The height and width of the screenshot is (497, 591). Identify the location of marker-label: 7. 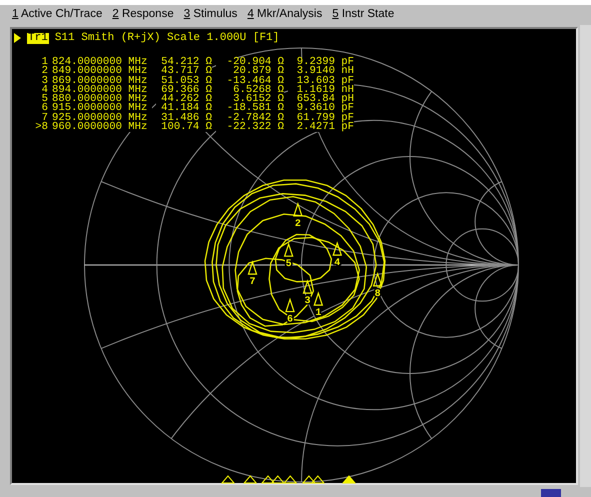
(253, 282).